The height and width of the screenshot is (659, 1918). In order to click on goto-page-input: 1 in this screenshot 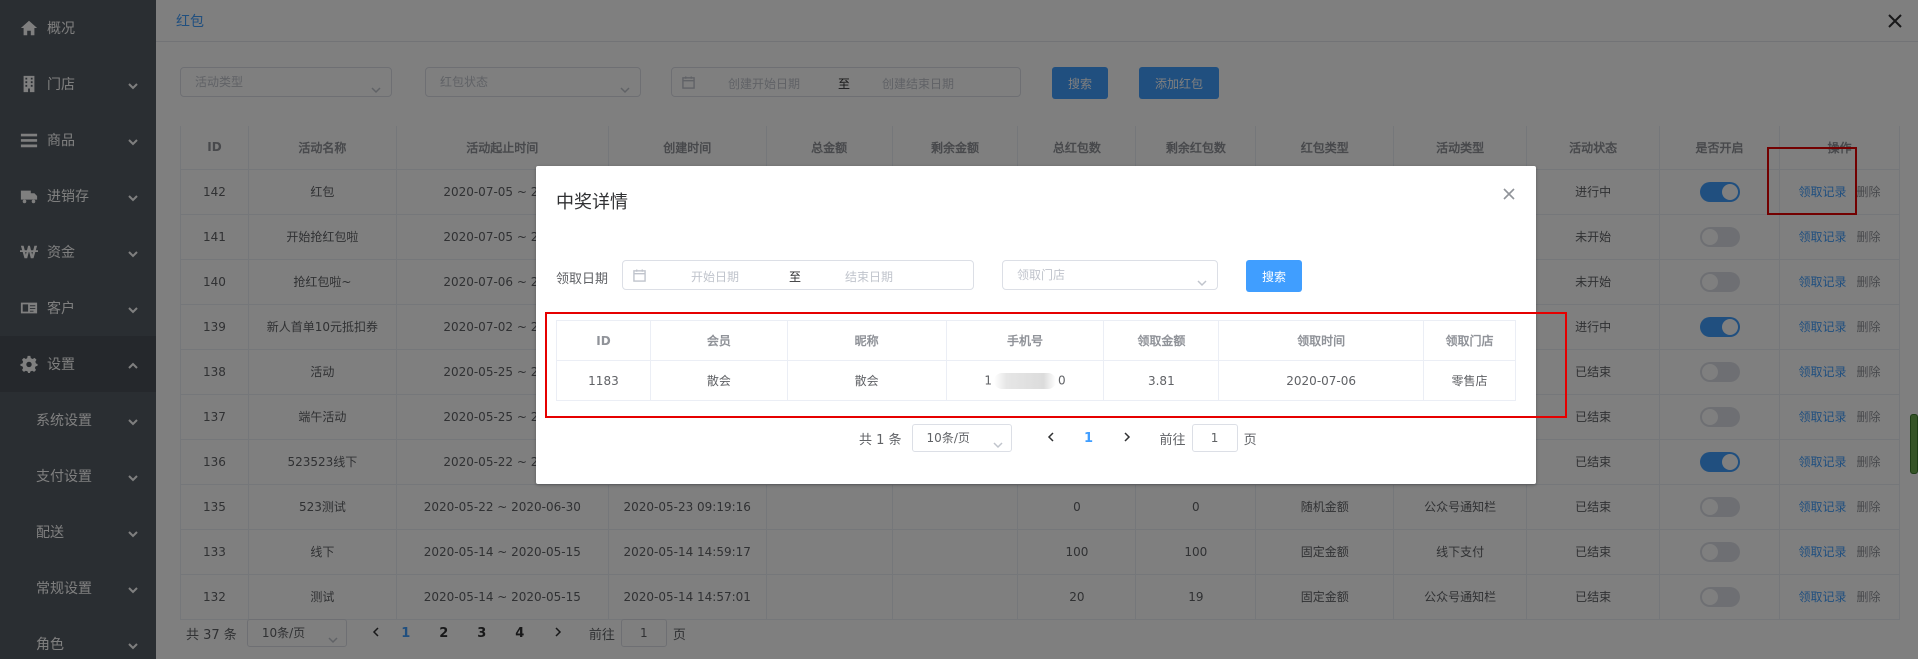, I will do `click(1214, 438)`.